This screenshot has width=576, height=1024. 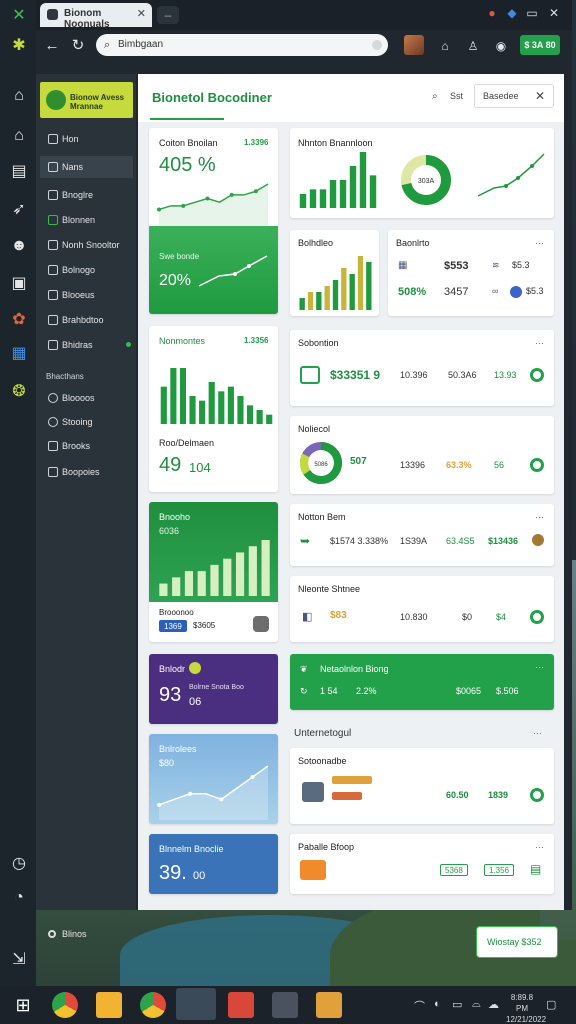 What do you see at coordinates (419, 1006) in the screenshot?
I see `network-icon: ⌒` at bounding box center [419, 1006].